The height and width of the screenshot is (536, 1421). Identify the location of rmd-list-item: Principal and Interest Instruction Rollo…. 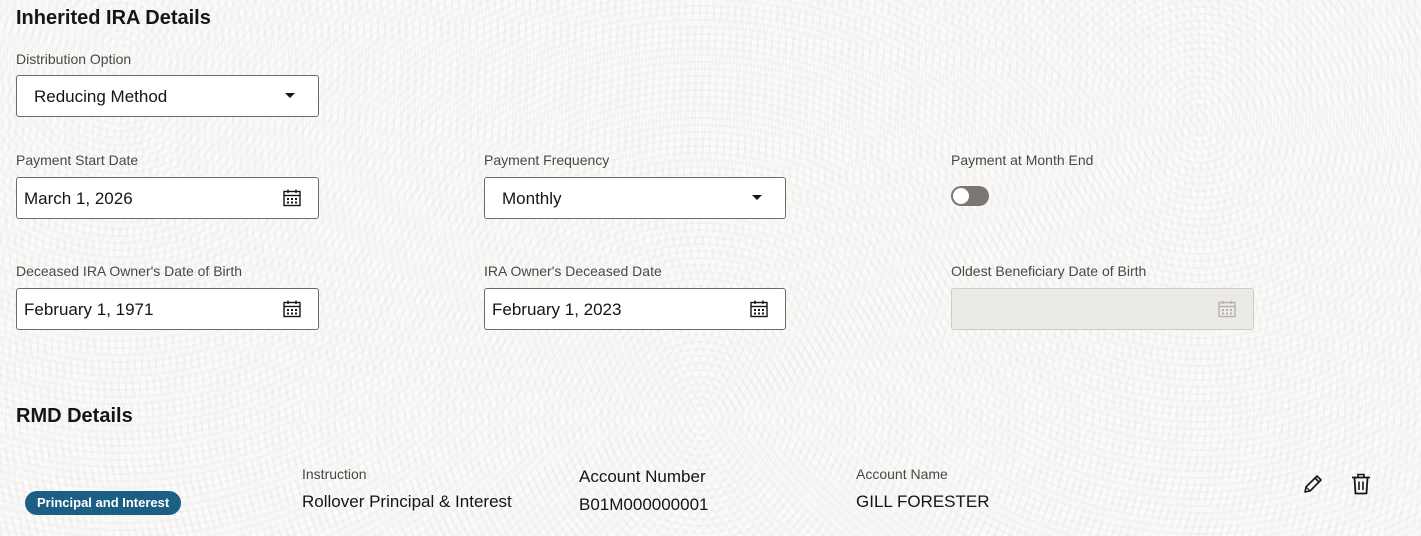
(710, 498).